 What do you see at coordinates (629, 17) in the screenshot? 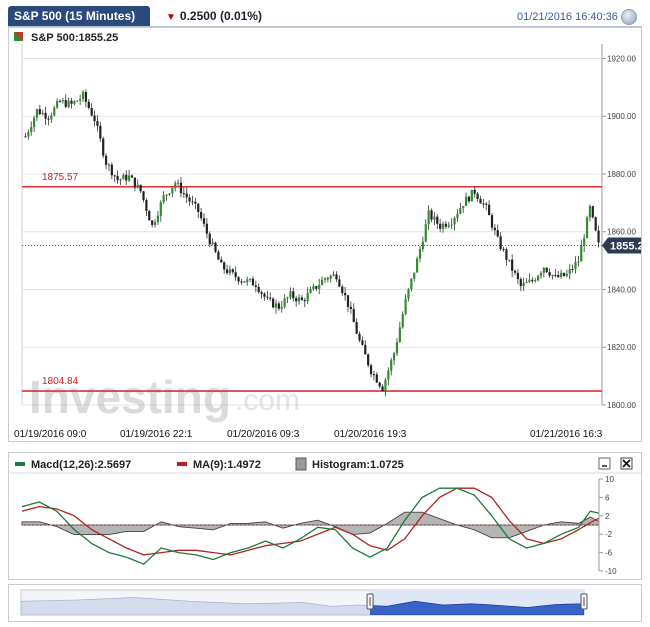
I see `refresh-icon` at bounding box center [629, 17].